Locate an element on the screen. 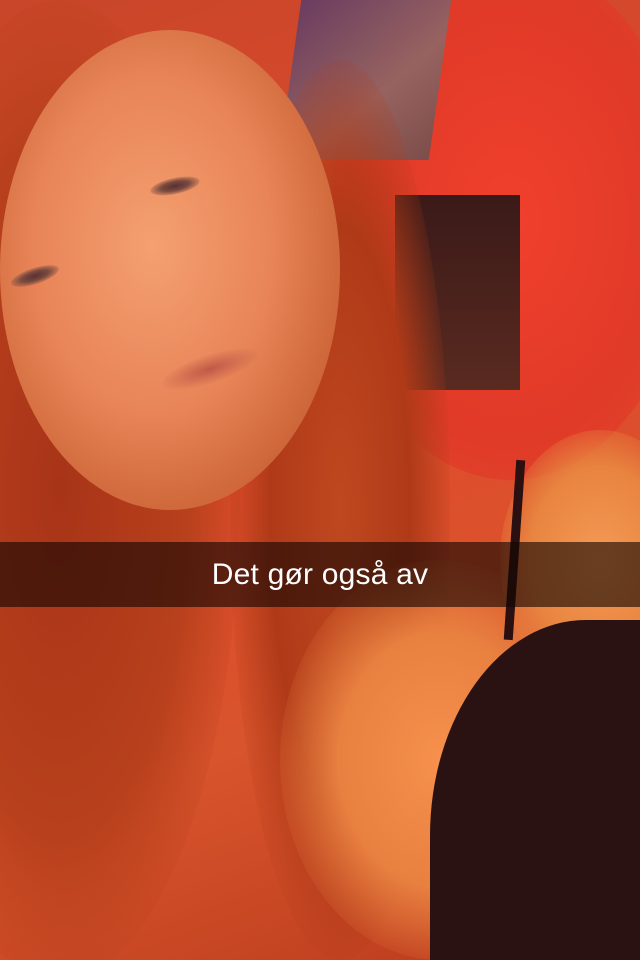  caption-bar: Det gør også av is located at coordinates (320, 574).